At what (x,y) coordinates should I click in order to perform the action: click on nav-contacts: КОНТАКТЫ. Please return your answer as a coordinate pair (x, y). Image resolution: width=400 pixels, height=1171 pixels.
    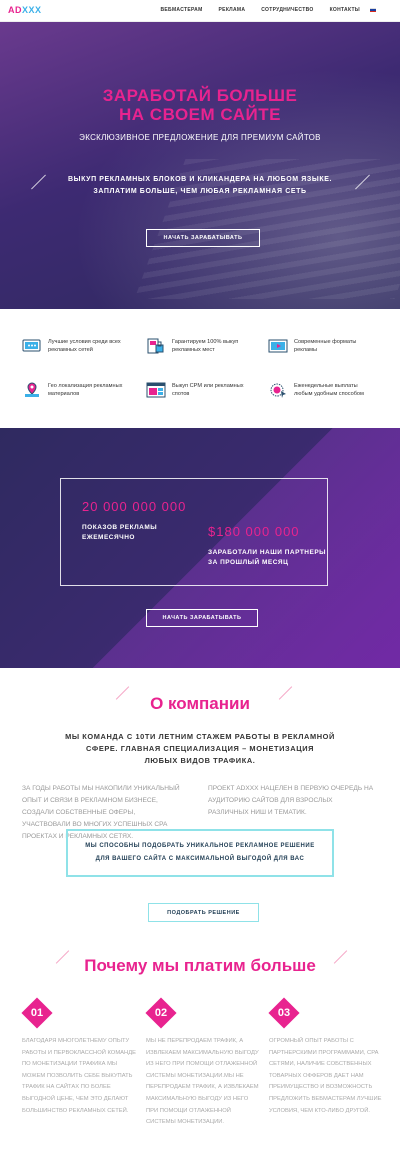
    Looking at the image, I should click on (345, 10).